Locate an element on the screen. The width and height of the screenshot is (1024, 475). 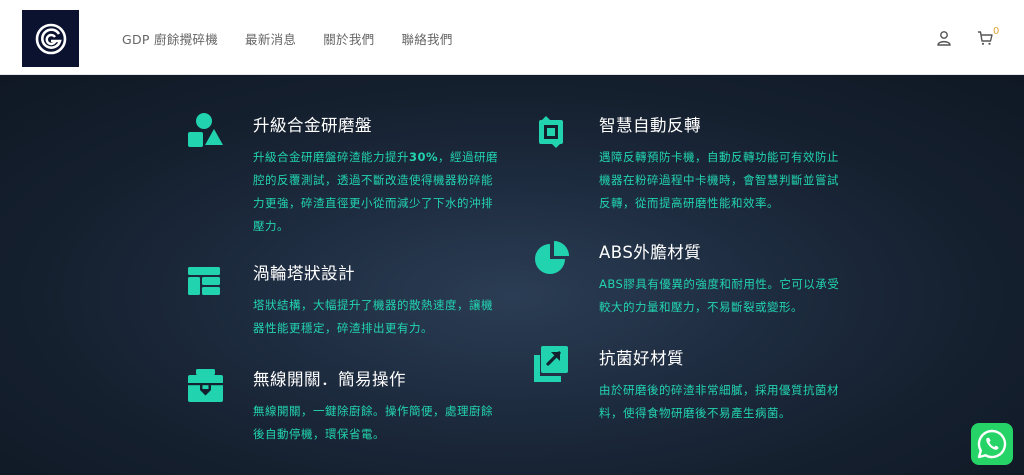
toolbox-icon is located at coordinates (205, 385).